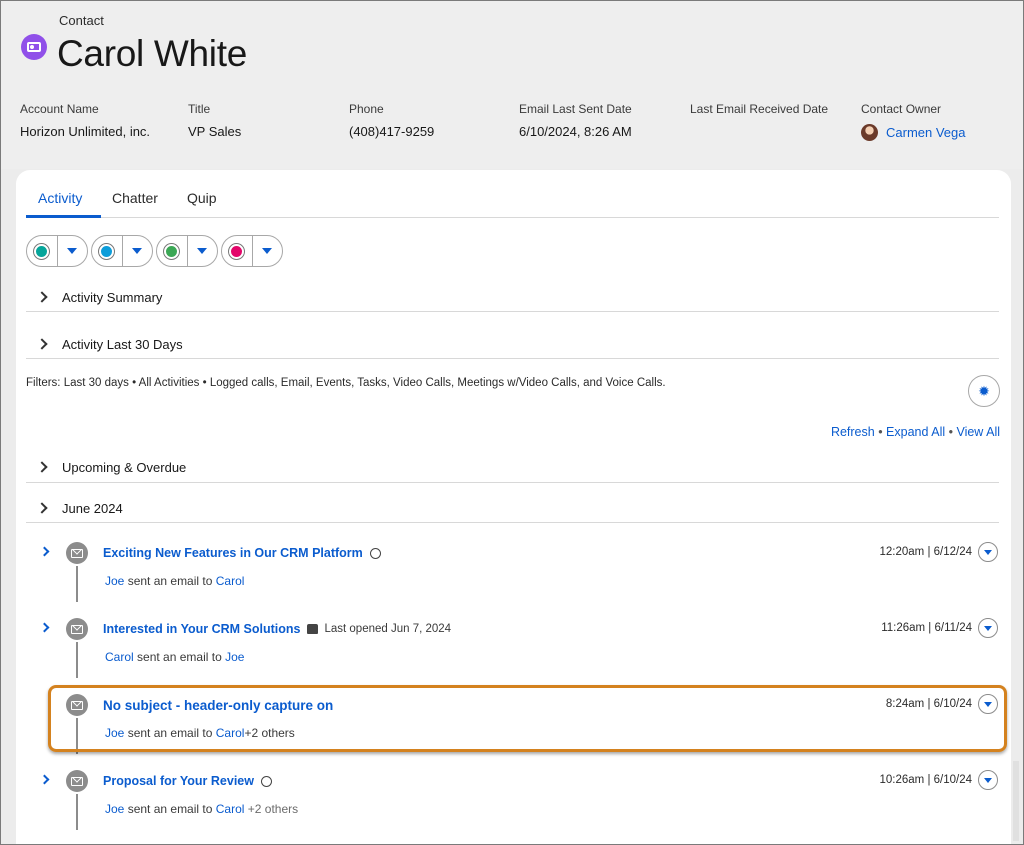  Describe the element at coordinates (34, 47) in the screenshot. I see `contact-icon` at that location.